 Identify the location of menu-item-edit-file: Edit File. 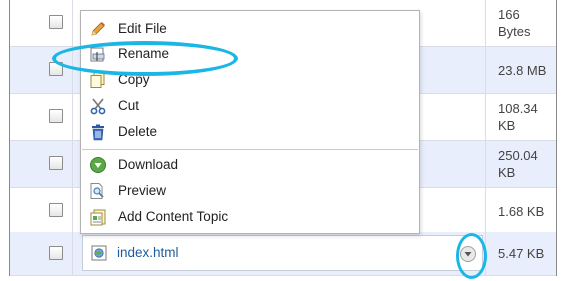
(250, 29).